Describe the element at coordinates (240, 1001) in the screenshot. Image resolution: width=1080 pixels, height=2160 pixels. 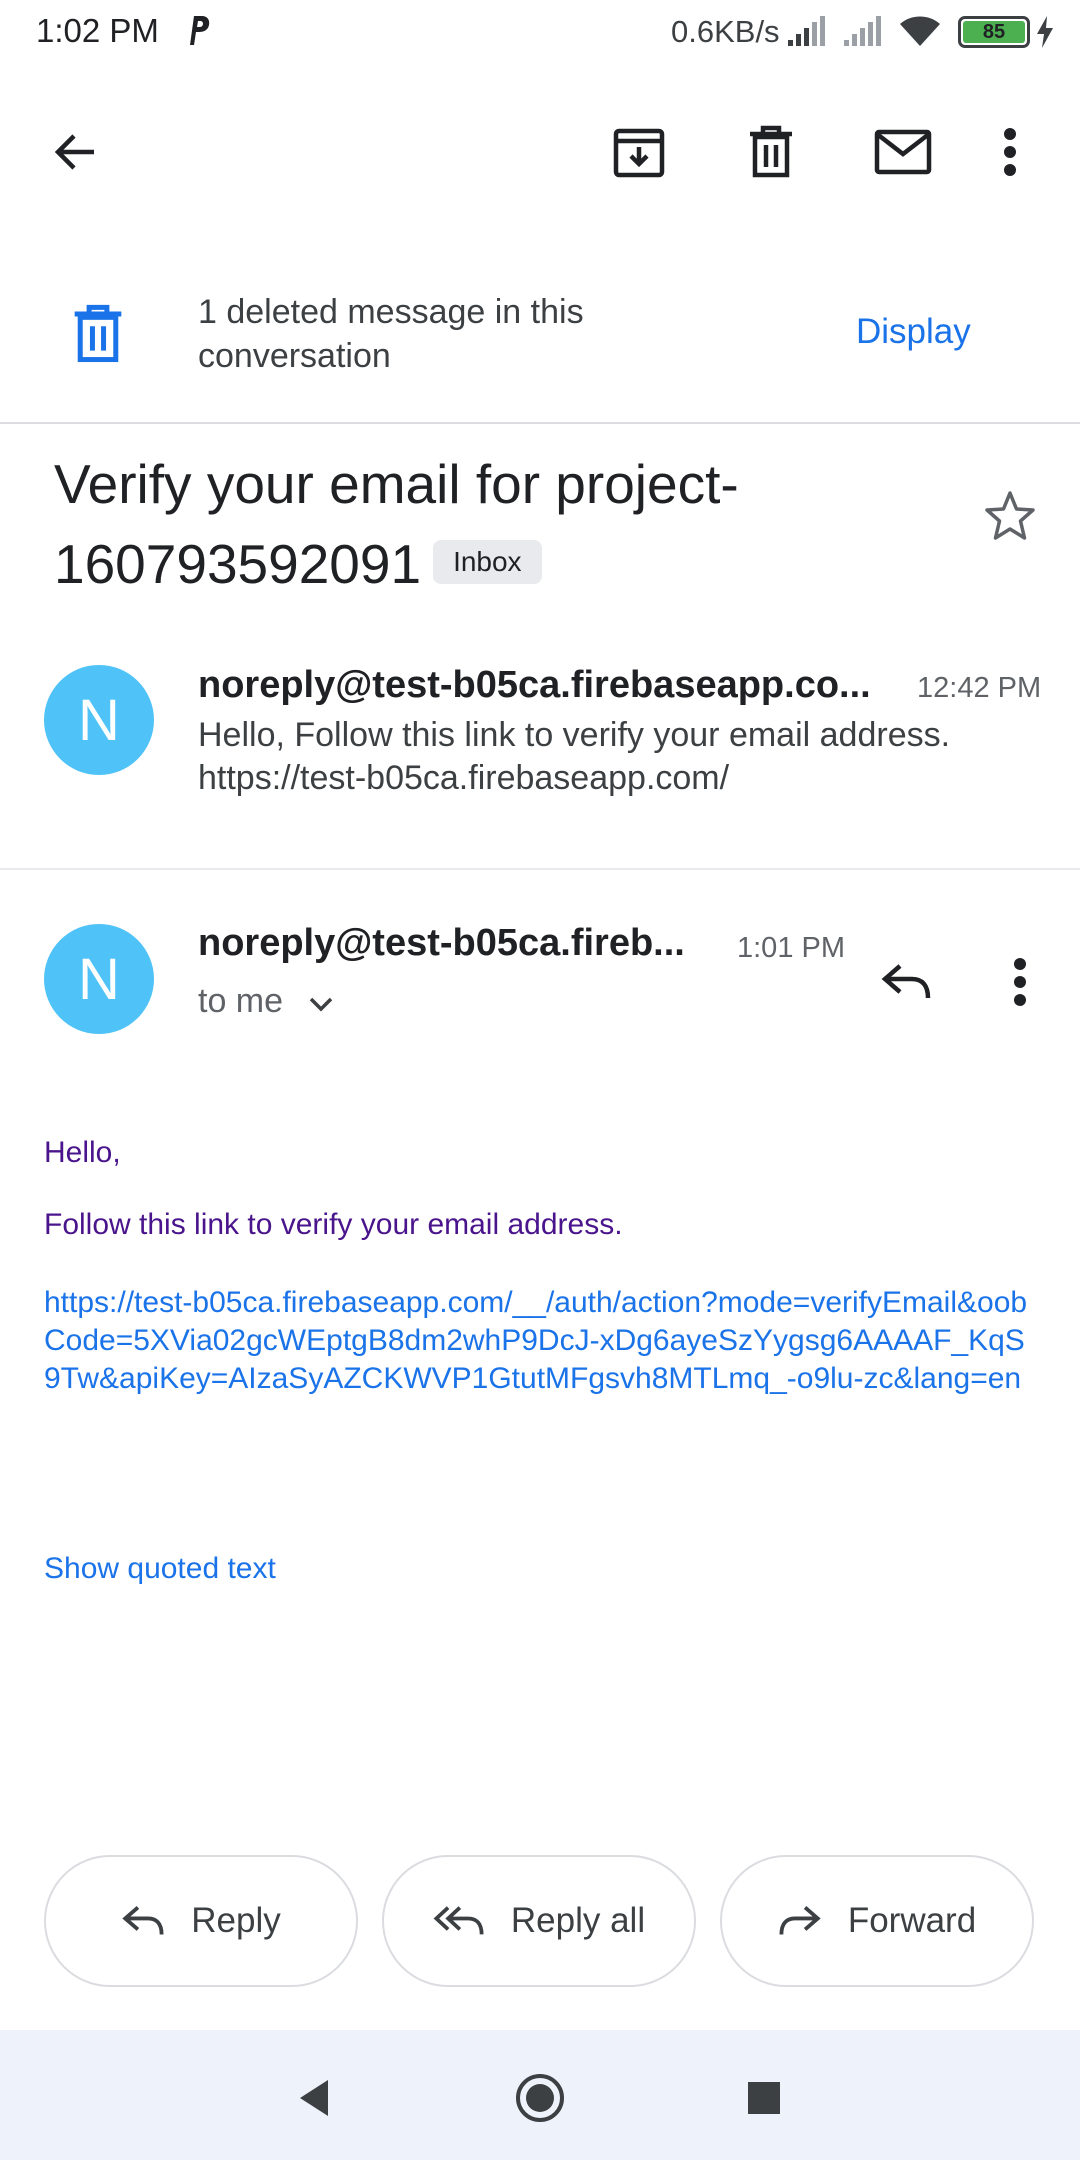
I see `recipient-label: to me` at that location.